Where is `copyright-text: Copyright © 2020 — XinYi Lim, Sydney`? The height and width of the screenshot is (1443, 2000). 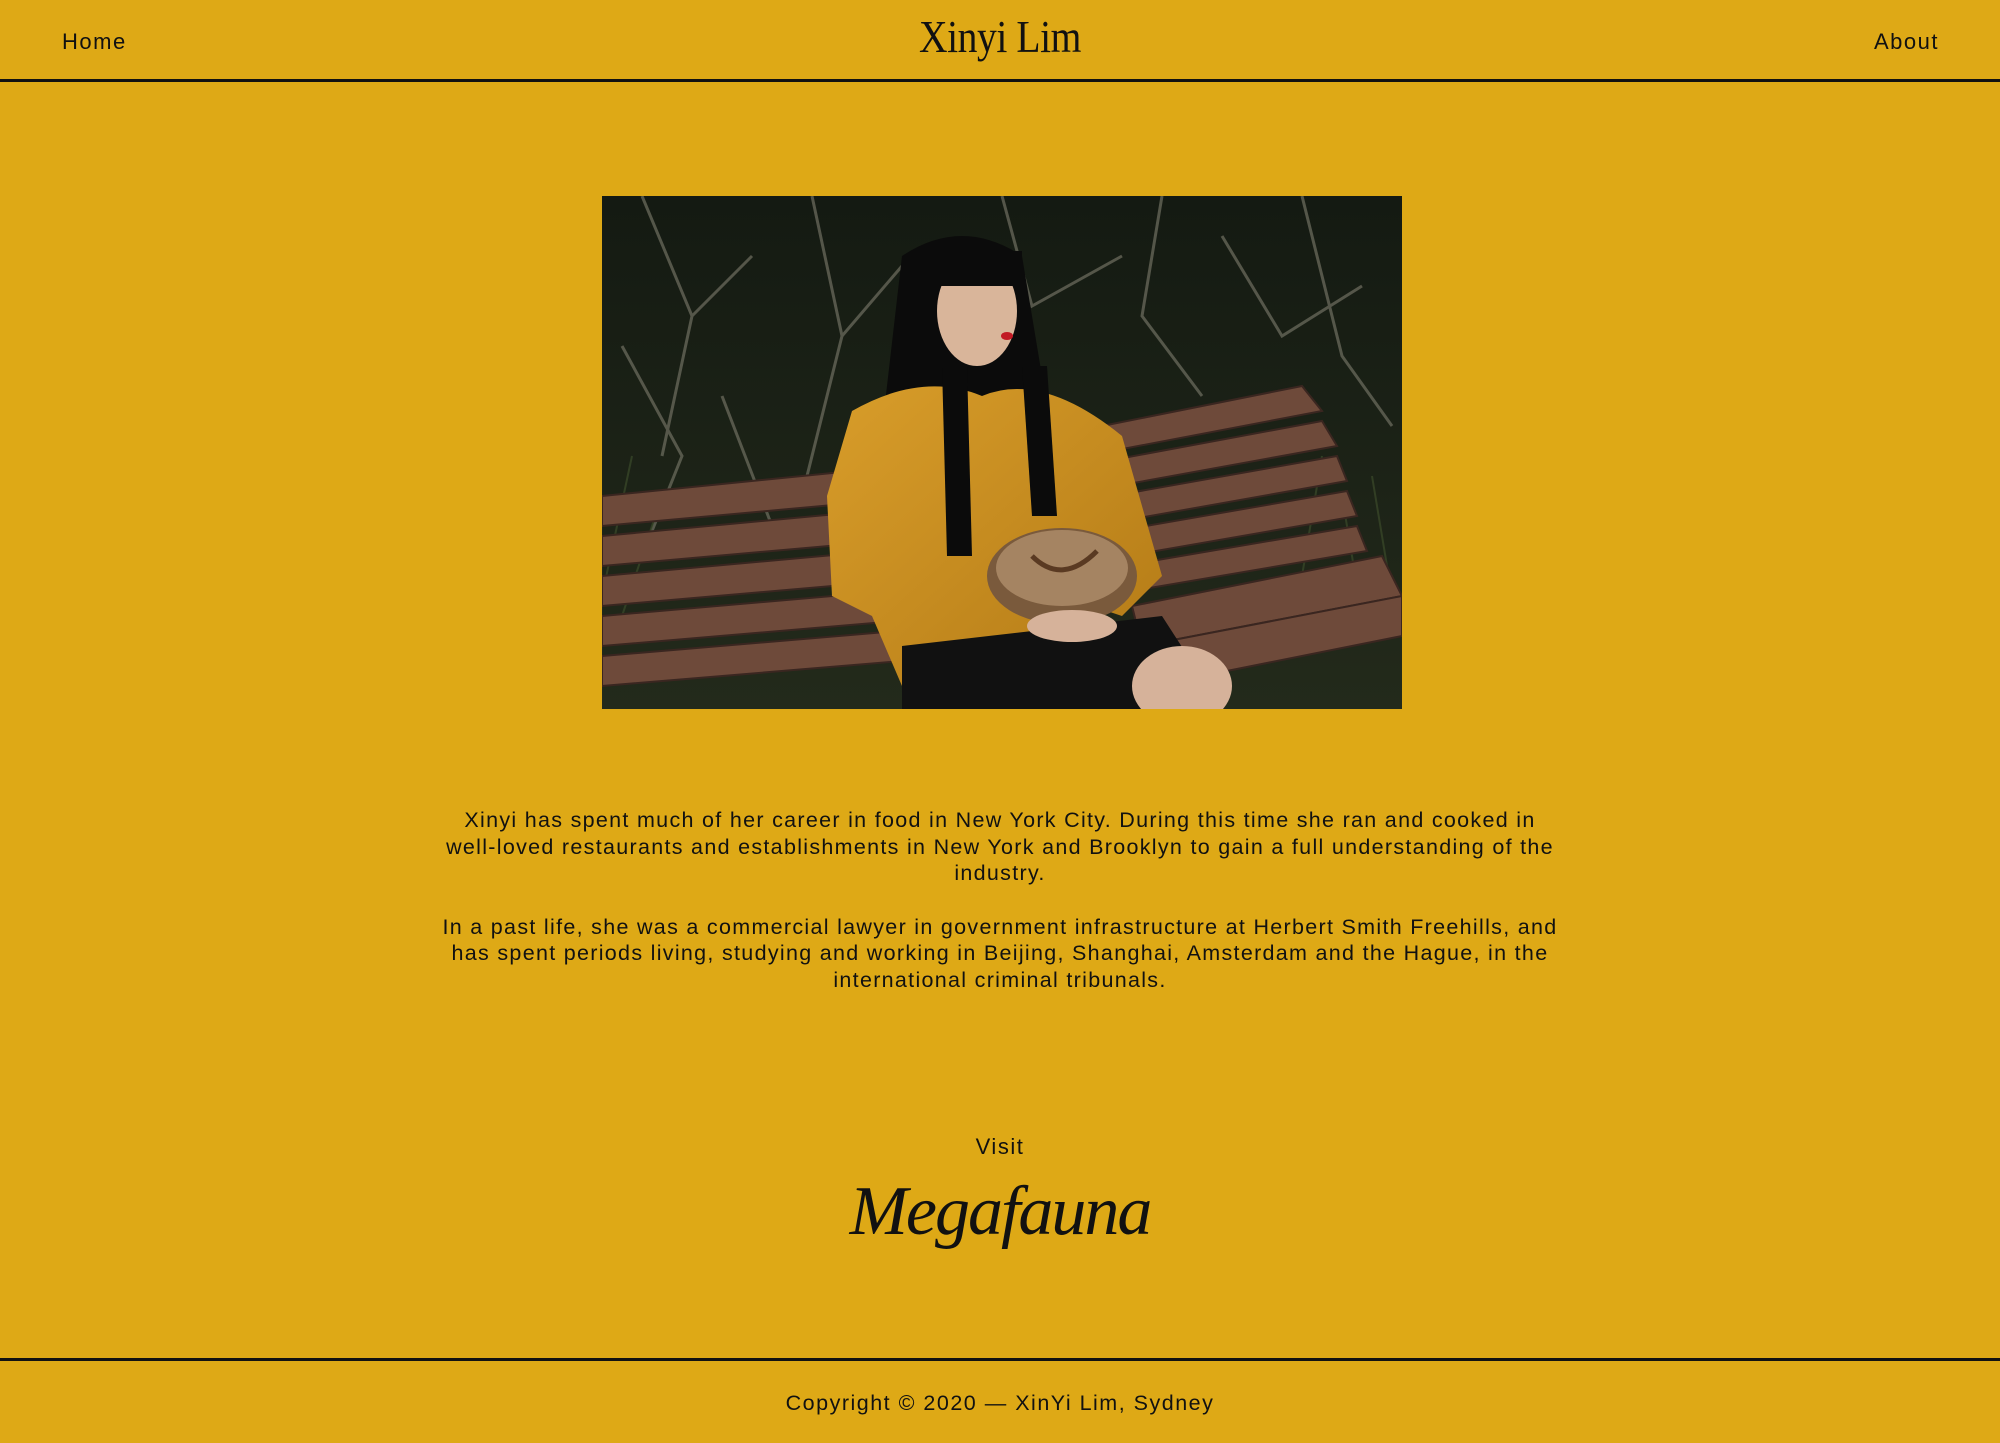 copyright-text: Copyright © 2020 — XinYi Lim, Sydney is located at coordinates (1000, 1403).